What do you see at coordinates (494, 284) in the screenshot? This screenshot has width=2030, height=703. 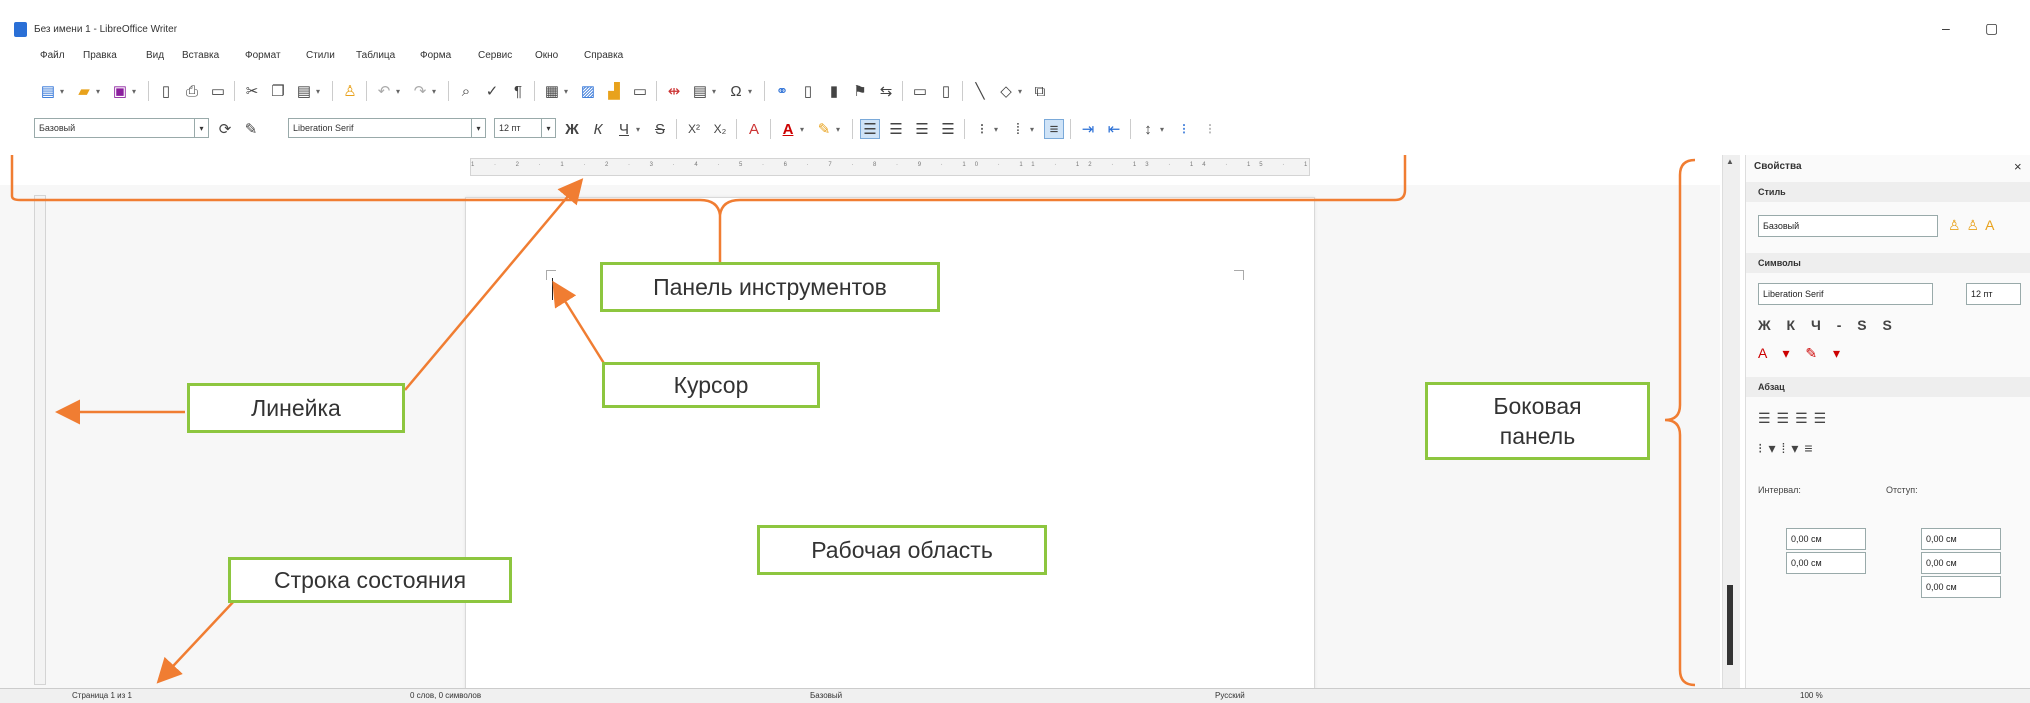 I see `ruler-arrow` at bounding box center [494, 284].